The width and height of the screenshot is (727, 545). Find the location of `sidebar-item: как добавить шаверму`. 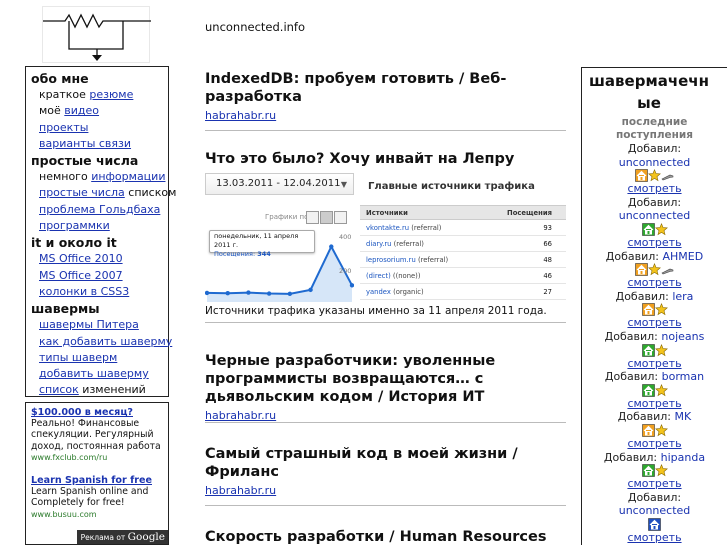

sidebar-item: как добавить шаверму is located at coordinates (99, 342).